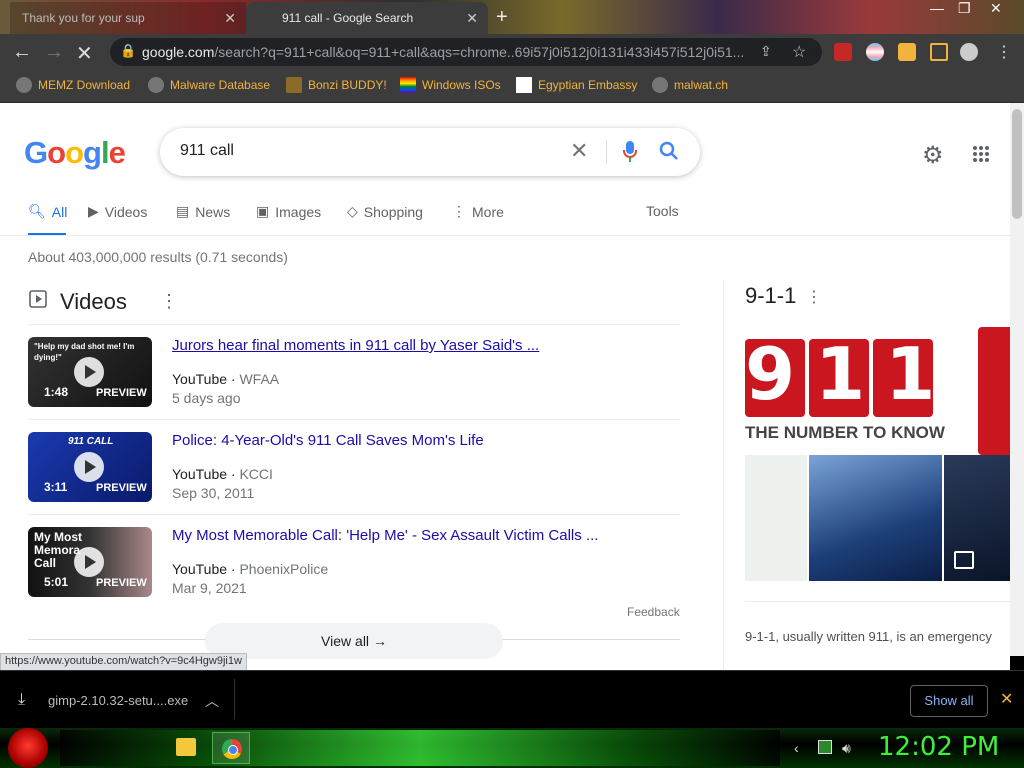 This screenshot has height=768, width=1024. Describe the element at coordinates (56, 392) in the screenshot. I see `video-duration: 1:48` at that location.